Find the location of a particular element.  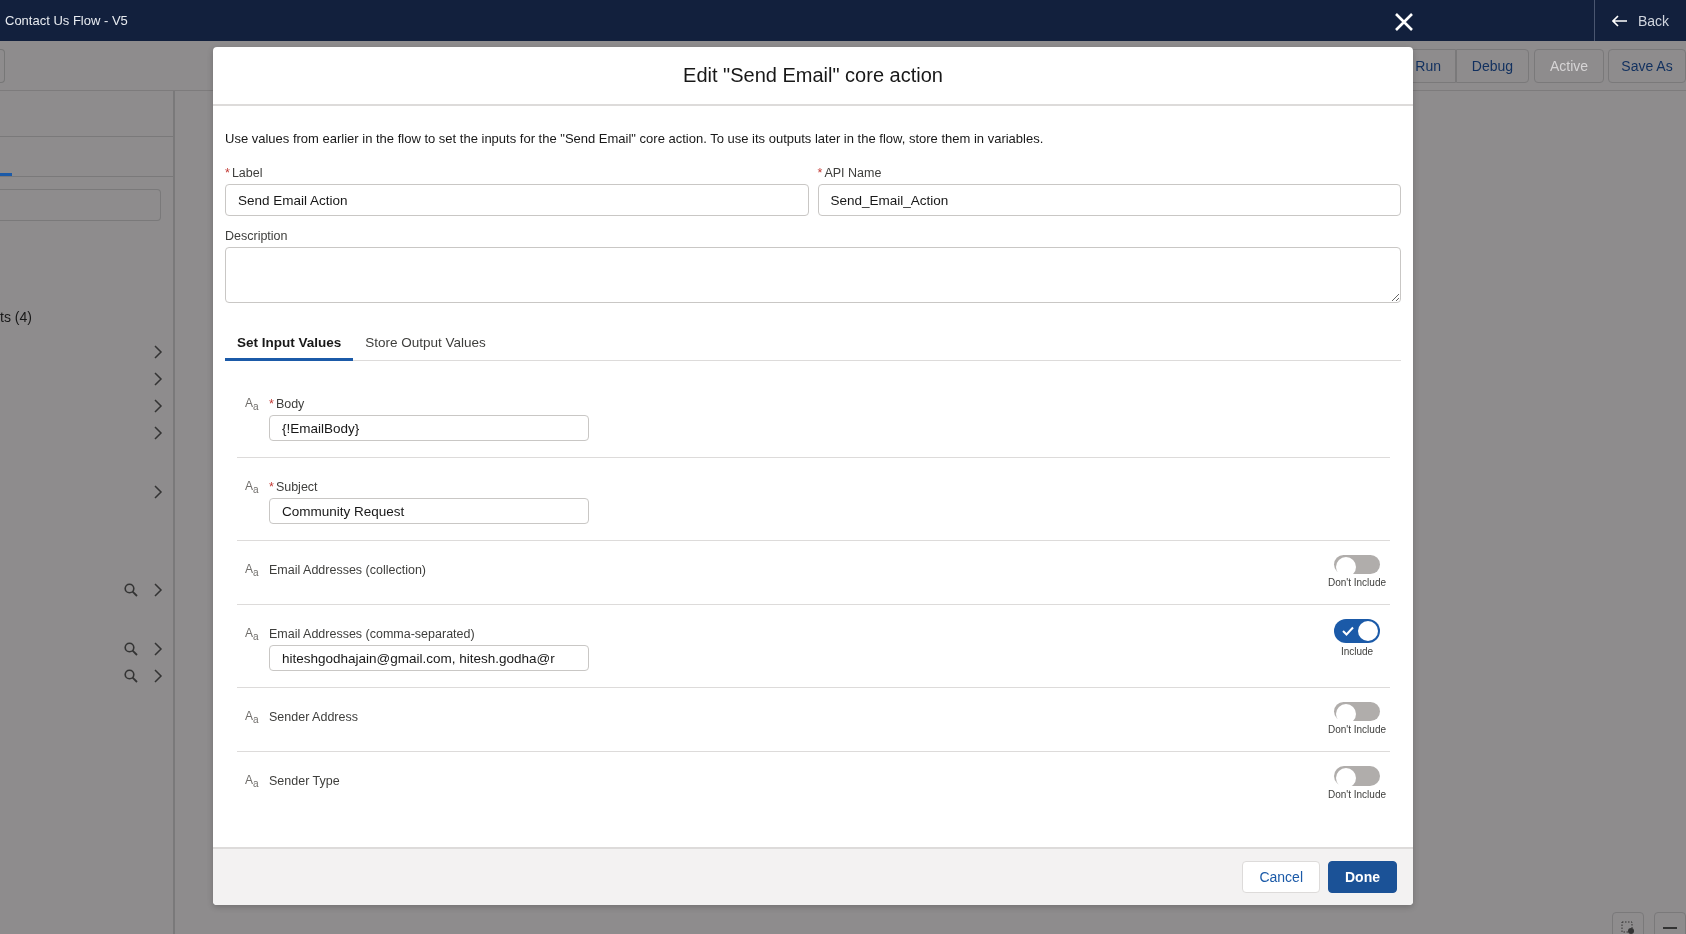

field-label: Description is located at coordinates (256, 236).